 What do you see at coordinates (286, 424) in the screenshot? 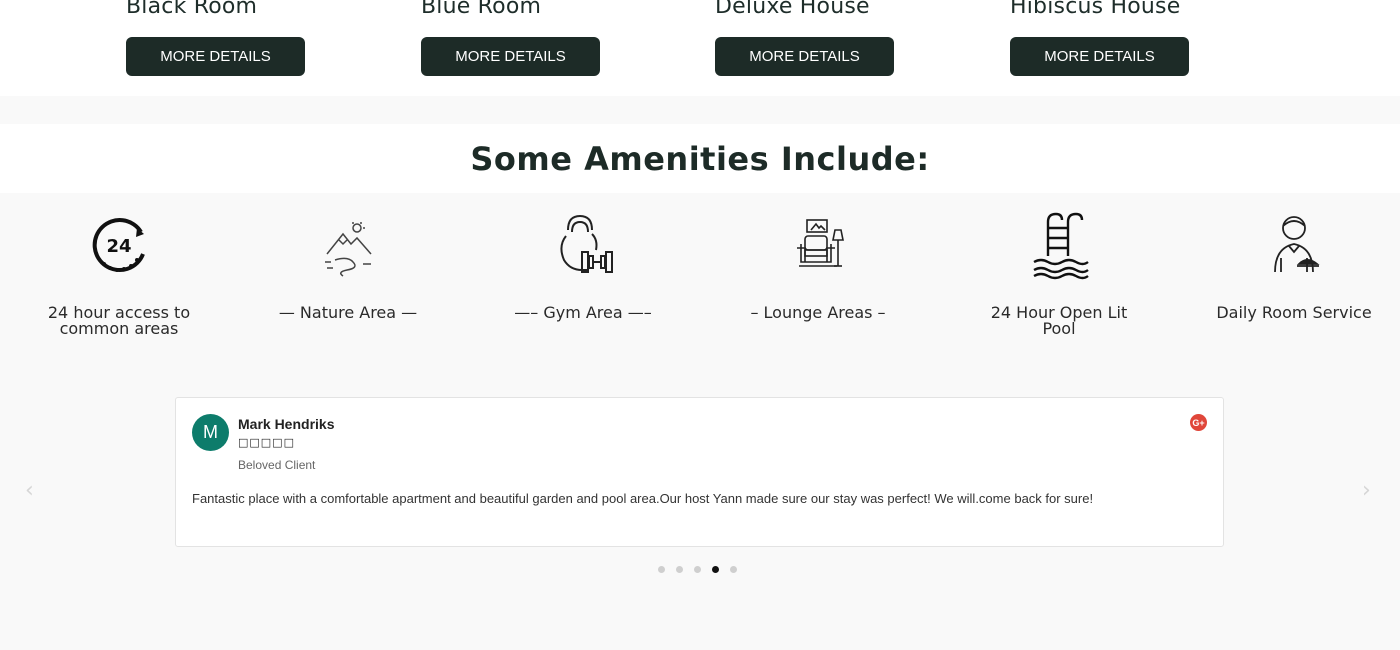
I see `reviewer-name: Mark Hendriks` at bounding box center [286, 424].